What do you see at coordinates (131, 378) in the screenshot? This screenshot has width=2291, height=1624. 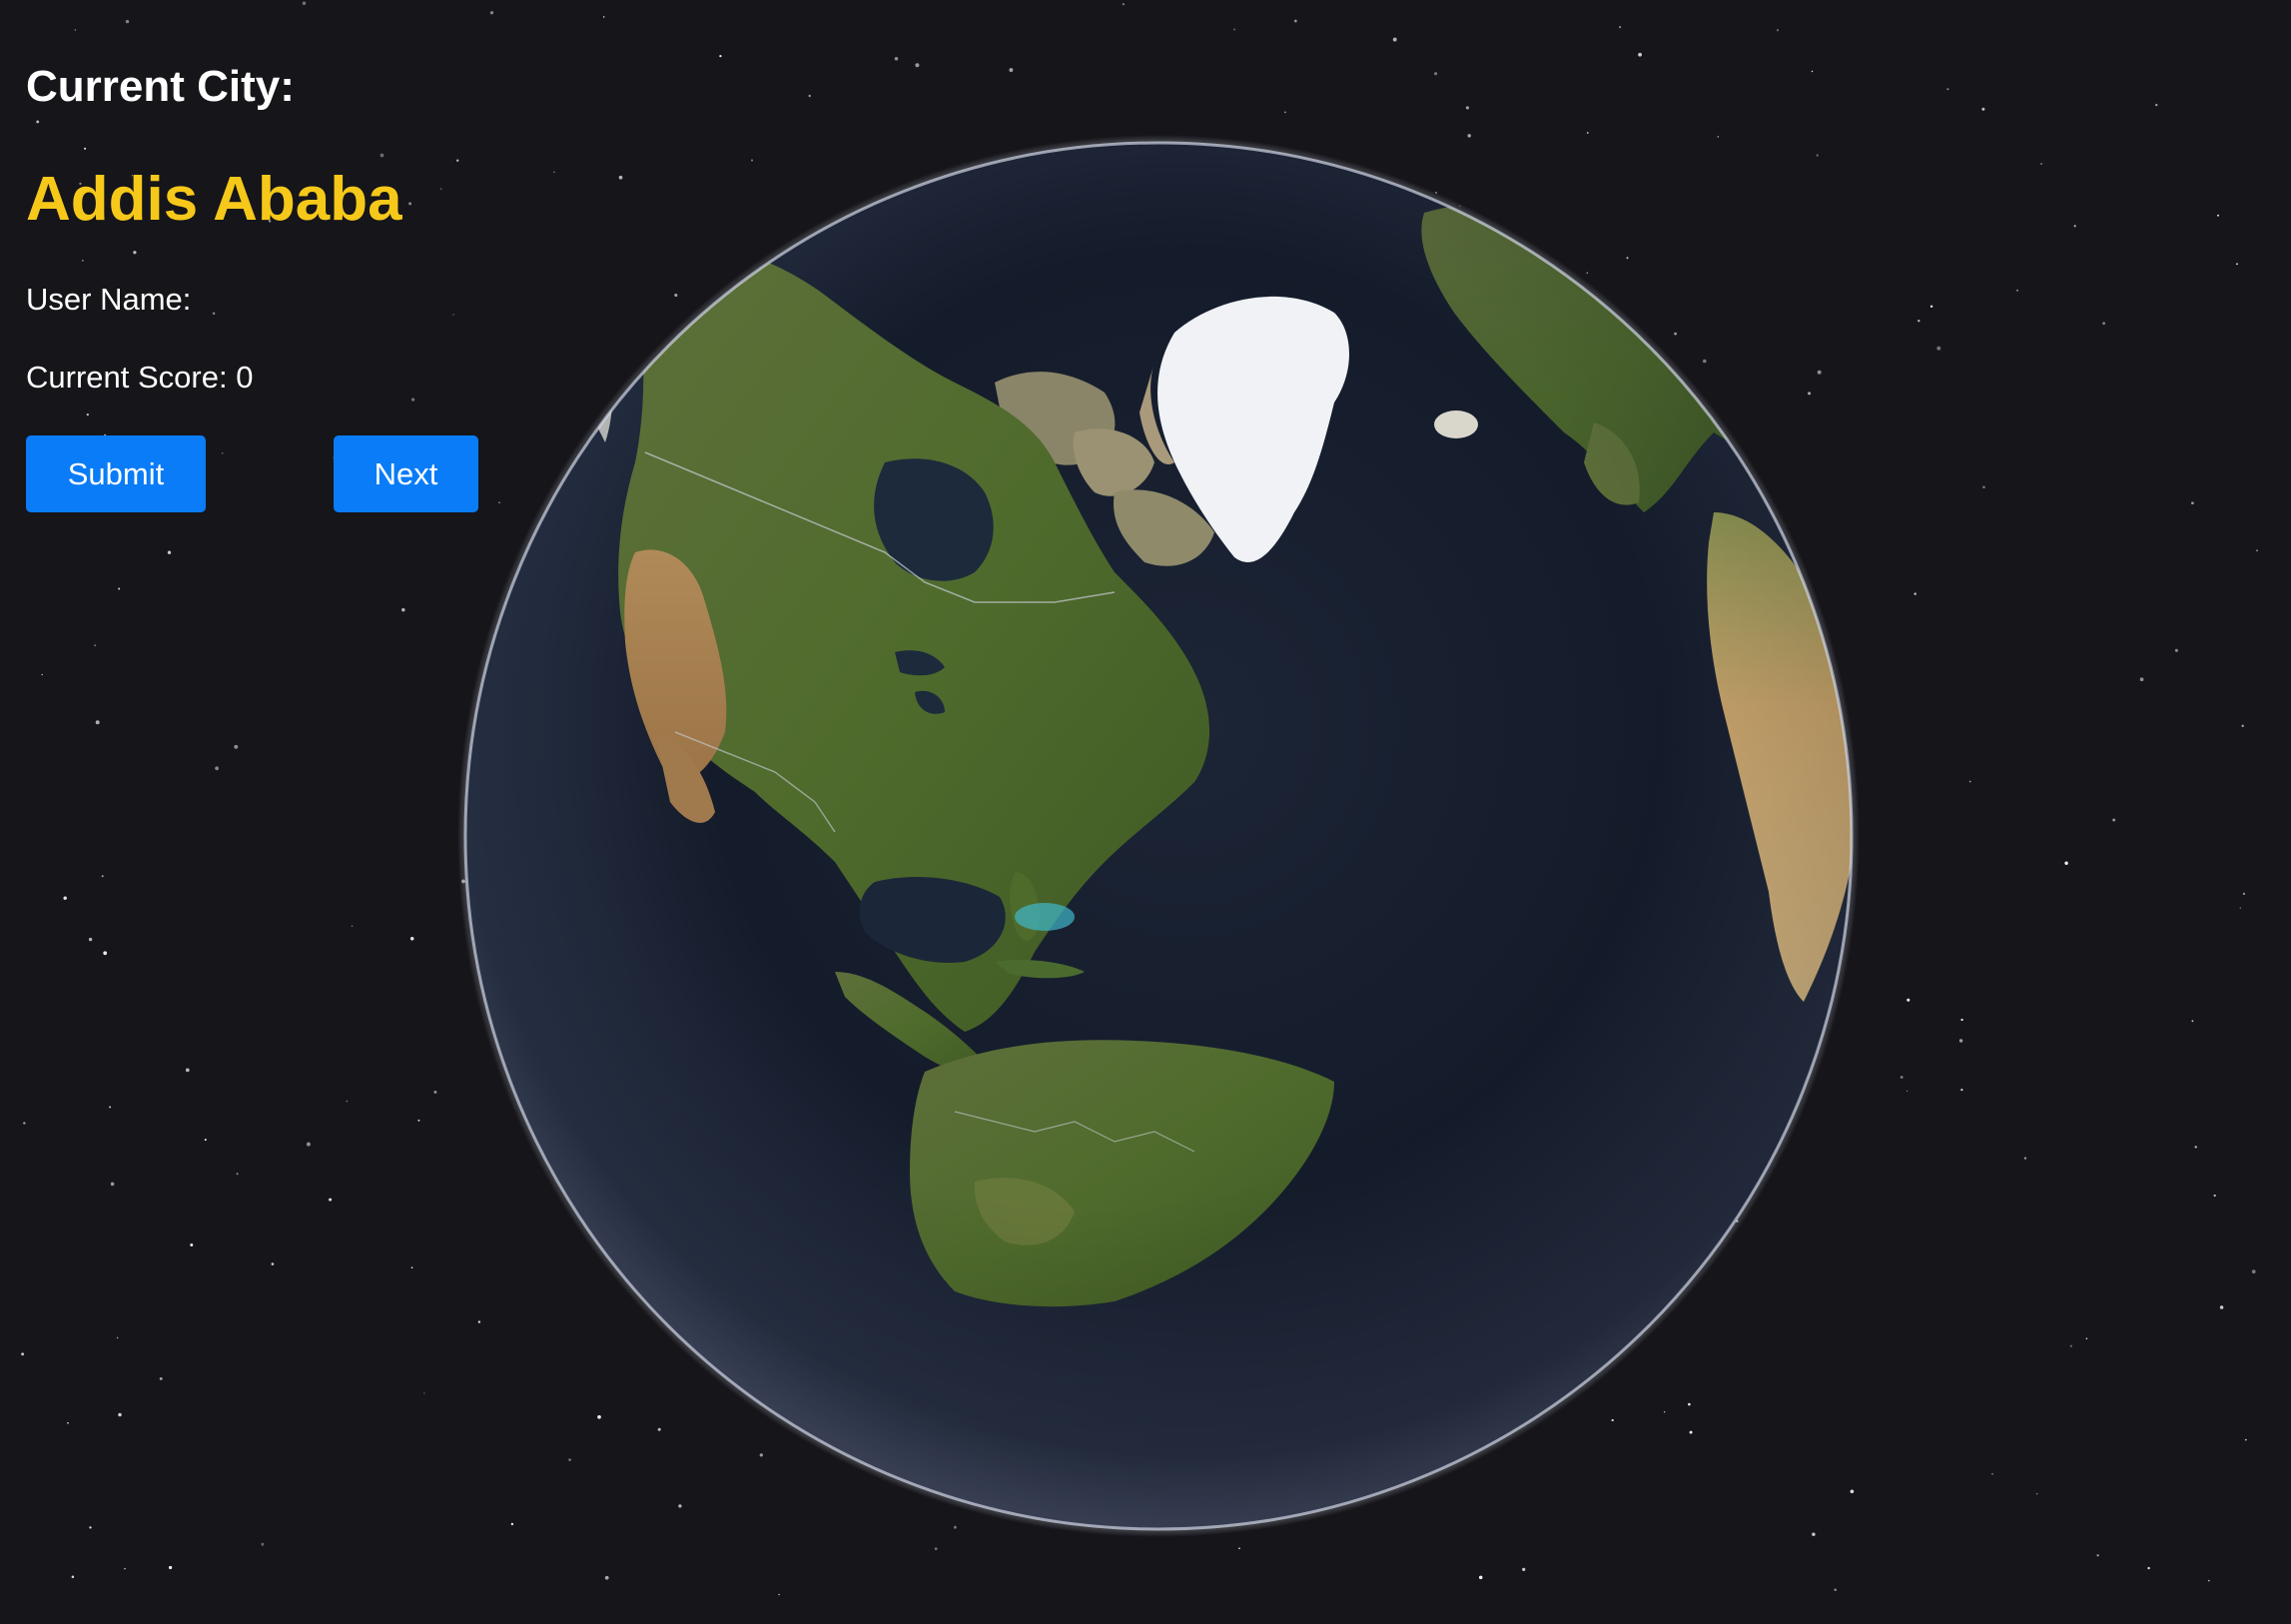 I see `score-label: Current Score:` at bounding box center [131, 378].